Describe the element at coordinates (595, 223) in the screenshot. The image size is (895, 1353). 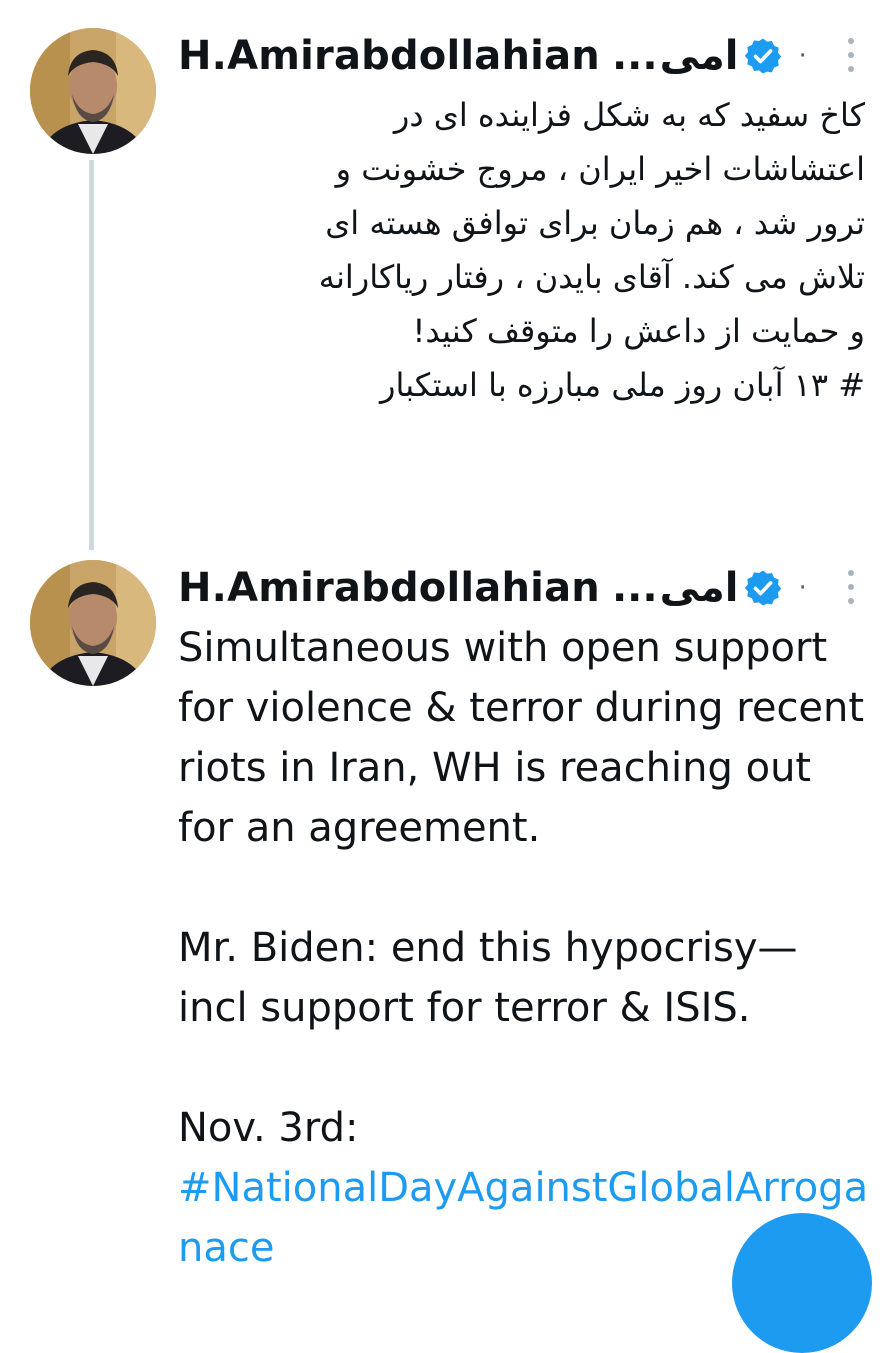
I see `tweet-text-line: ترور شد ، هم زمان برای توافق هسته ای` at that location.